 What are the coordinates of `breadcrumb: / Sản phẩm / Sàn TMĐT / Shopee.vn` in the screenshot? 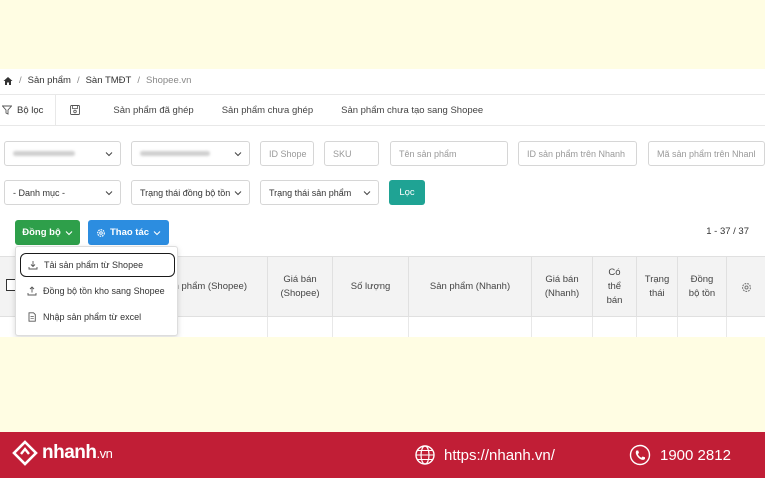 It's located at (382, 80).